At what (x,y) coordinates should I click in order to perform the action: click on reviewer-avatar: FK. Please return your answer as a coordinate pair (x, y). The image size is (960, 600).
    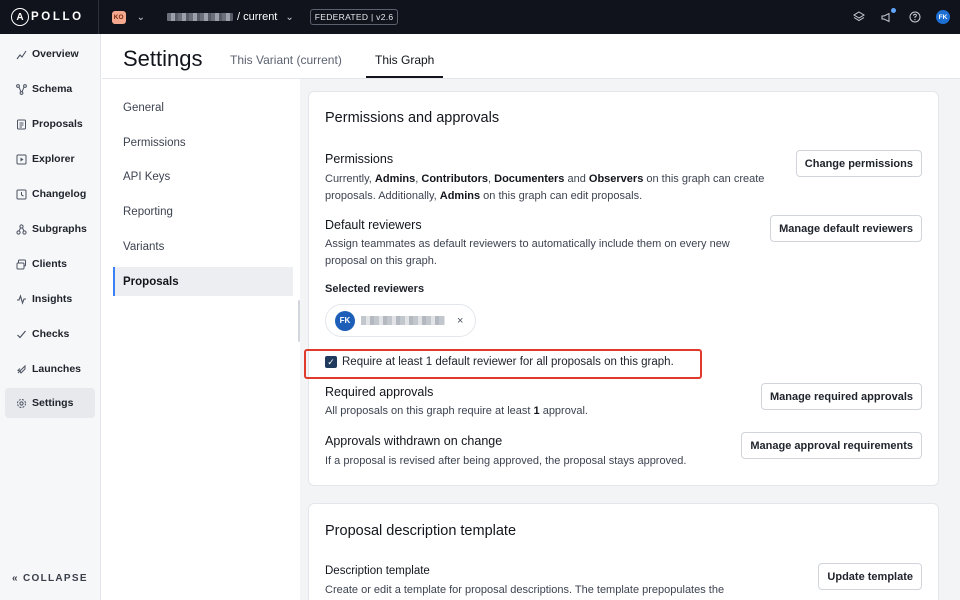
    Looking at the image, I should click on (345, 320).